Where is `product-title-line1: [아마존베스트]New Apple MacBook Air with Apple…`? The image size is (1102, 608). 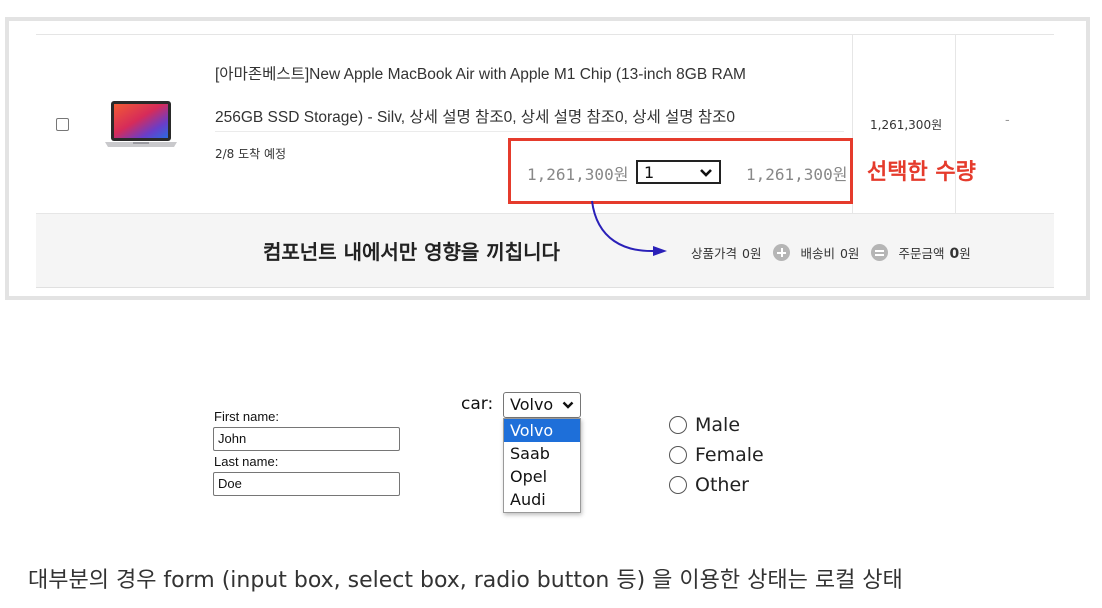
product-title-line1: [아마존베스트]New Apple MacBook Air with Apple… is located at coordinates (480, 74).